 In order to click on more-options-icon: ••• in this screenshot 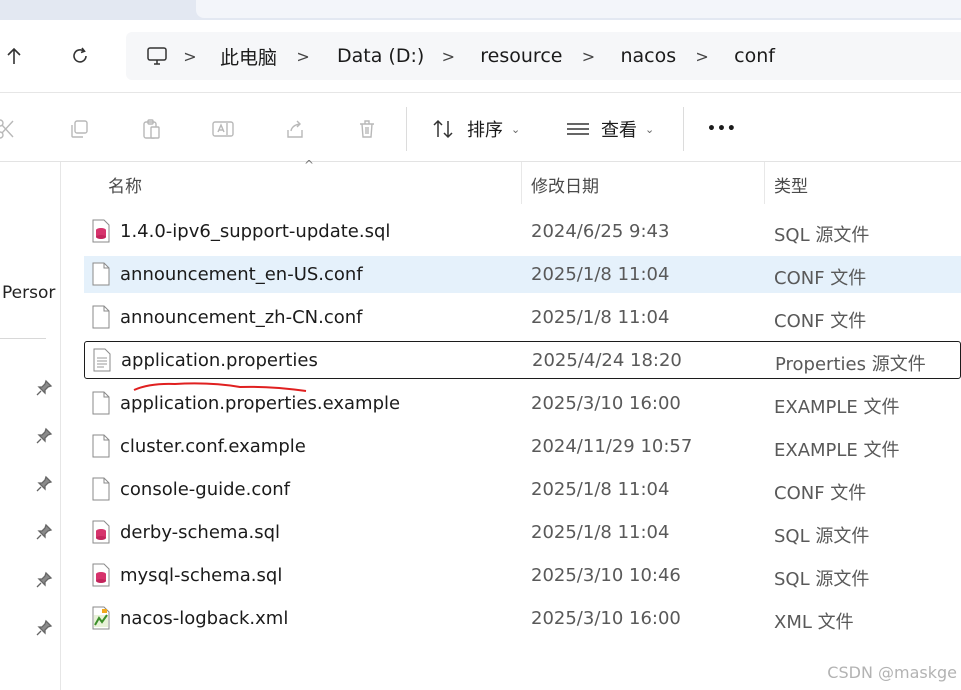, I will do `click(722, 129)`.